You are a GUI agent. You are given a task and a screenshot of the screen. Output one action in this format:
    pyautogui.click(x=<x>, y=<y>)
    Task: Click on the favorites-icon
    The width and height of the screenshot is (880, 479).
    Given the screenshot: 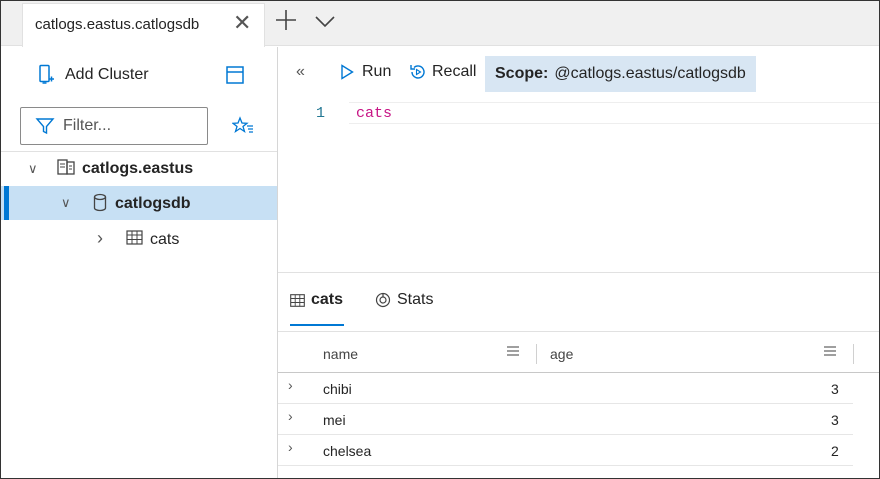 What is the action you would take?
    pyautogui.click(x=243, y=126)
    